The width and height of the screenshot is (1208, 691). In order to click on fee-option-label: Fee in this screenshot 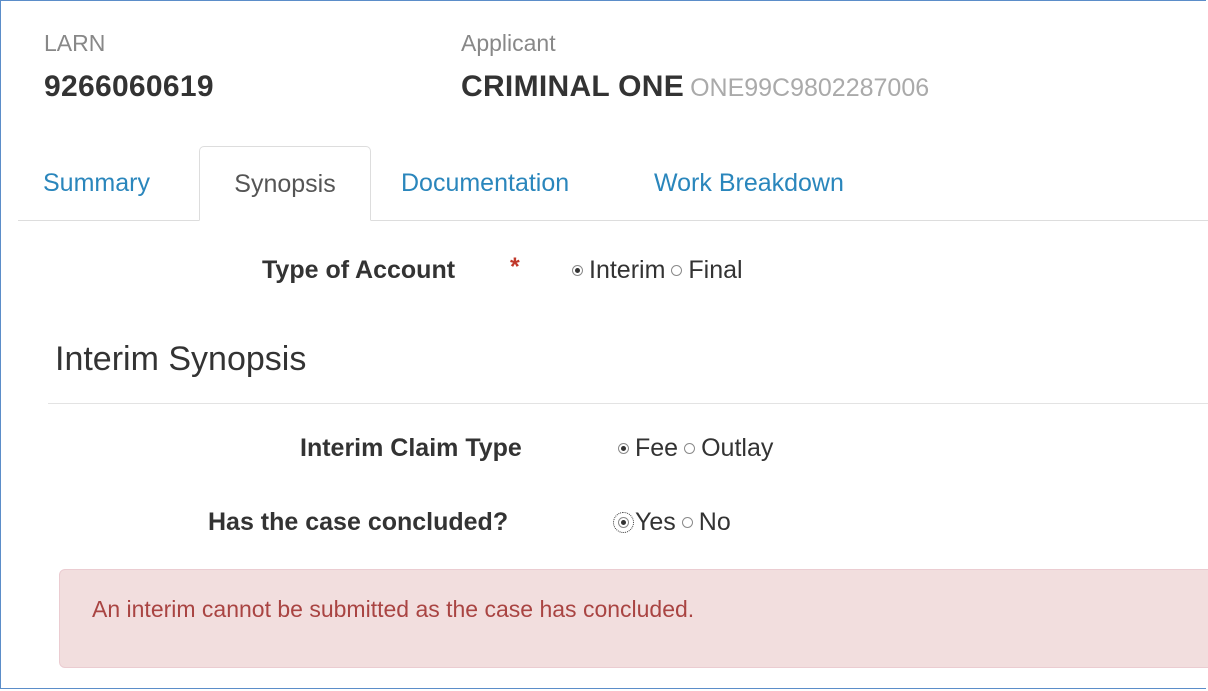, I will do `click(656, 448)`.